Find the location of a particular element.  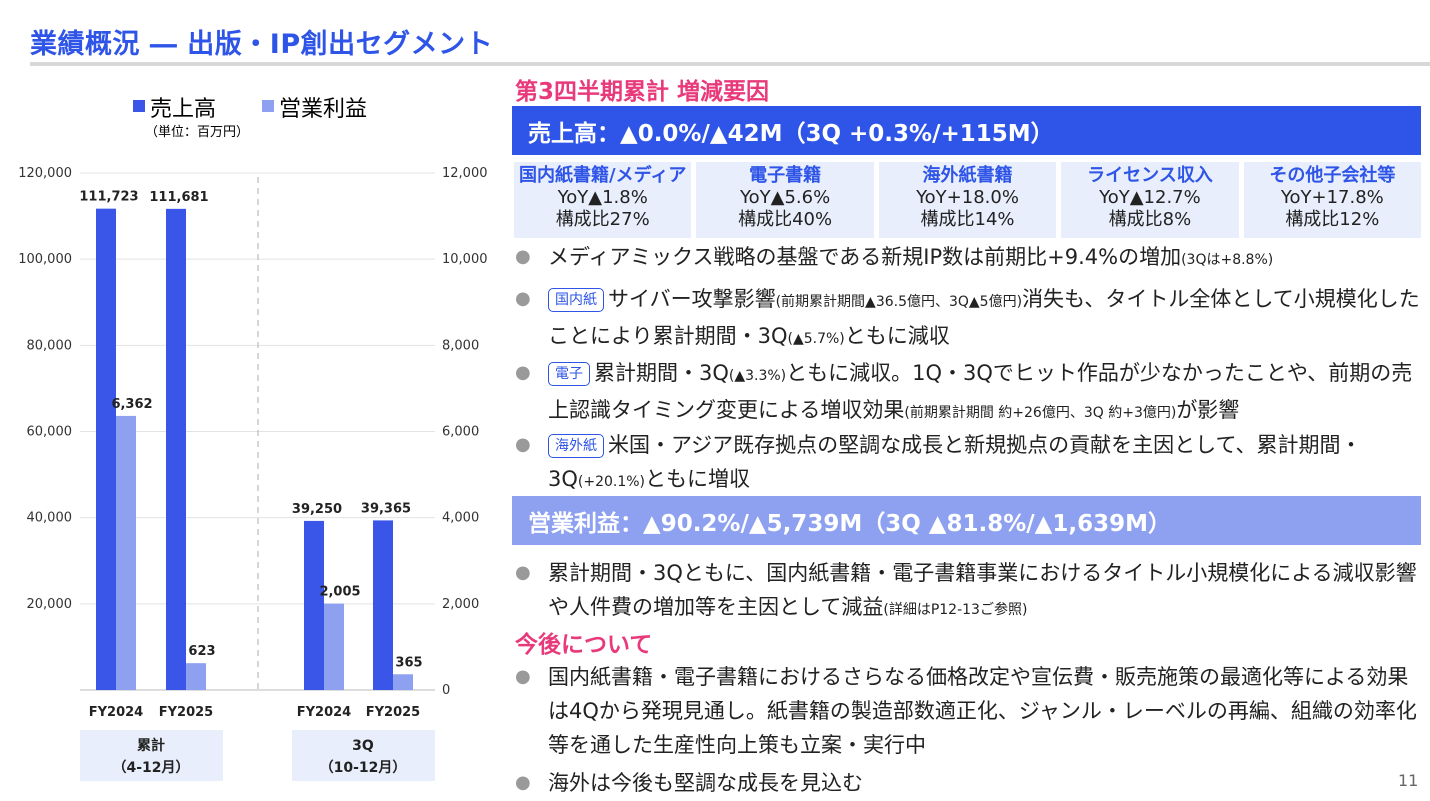

segment-yoy: YoY+17.8% is located at coordinates (1332, 197).